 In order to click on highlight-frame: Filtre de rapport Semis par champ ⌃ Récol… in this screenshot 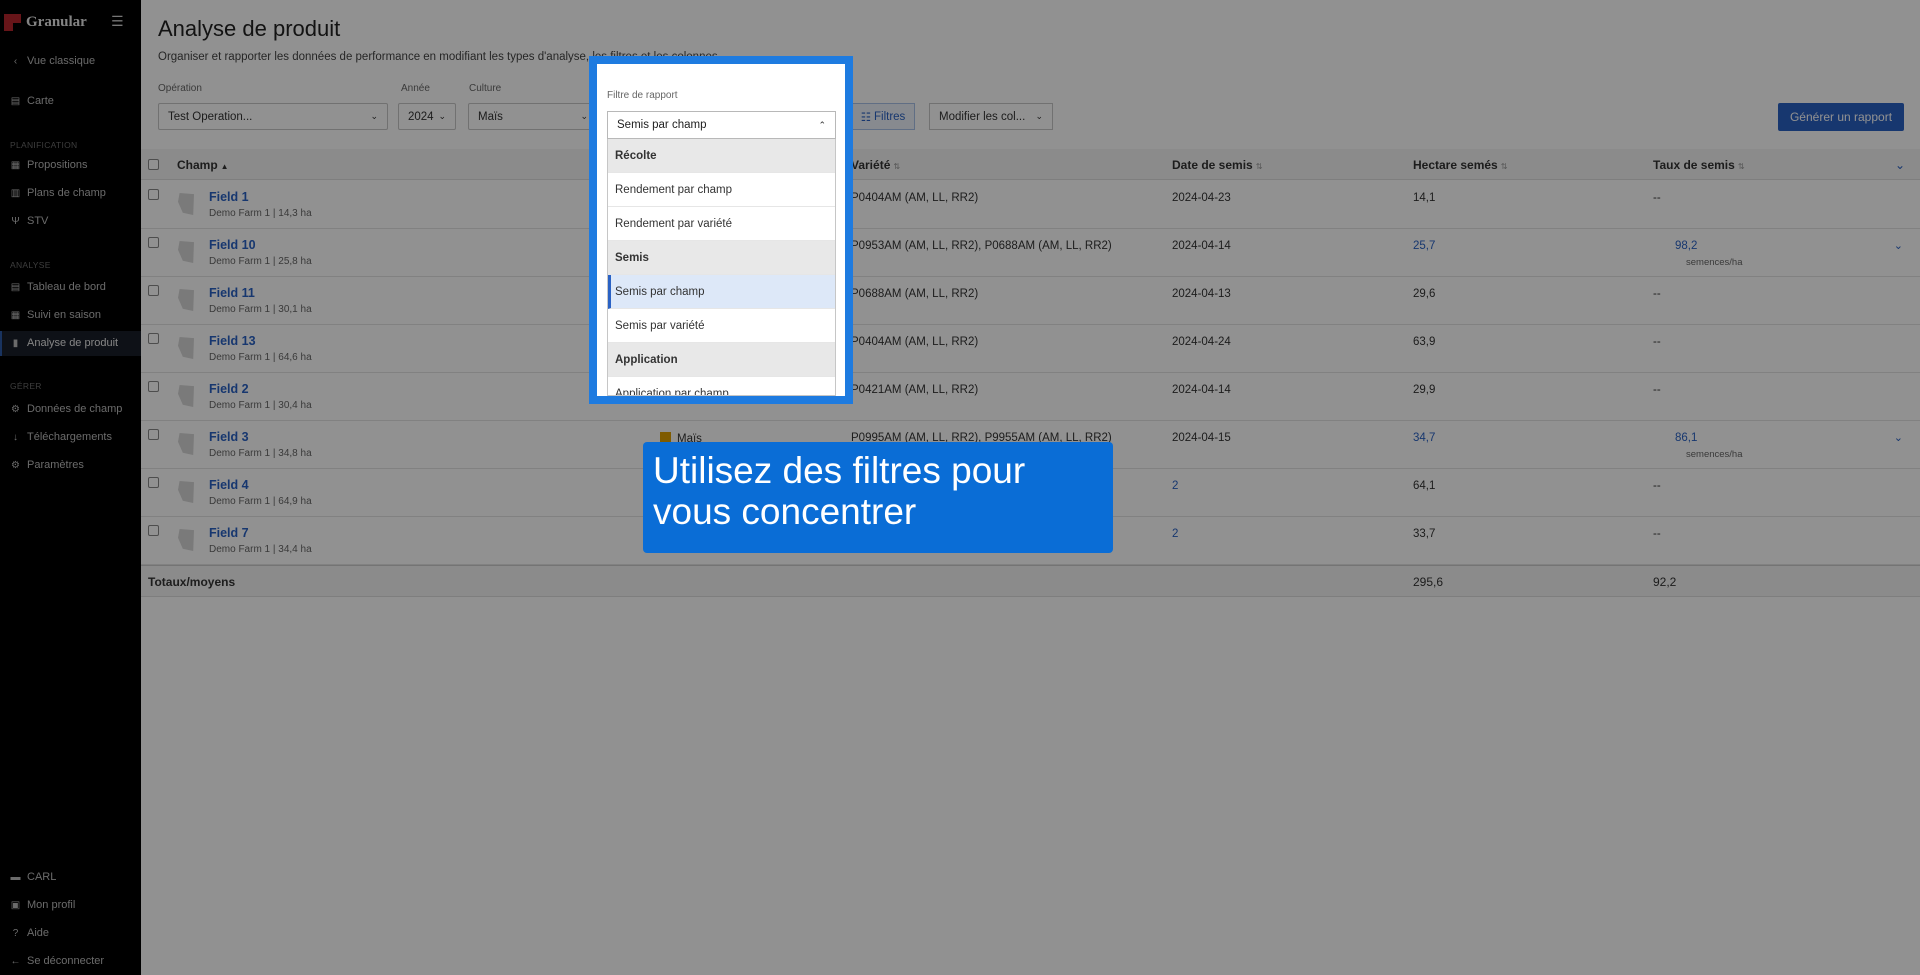, I will do `click(721, 230)`.